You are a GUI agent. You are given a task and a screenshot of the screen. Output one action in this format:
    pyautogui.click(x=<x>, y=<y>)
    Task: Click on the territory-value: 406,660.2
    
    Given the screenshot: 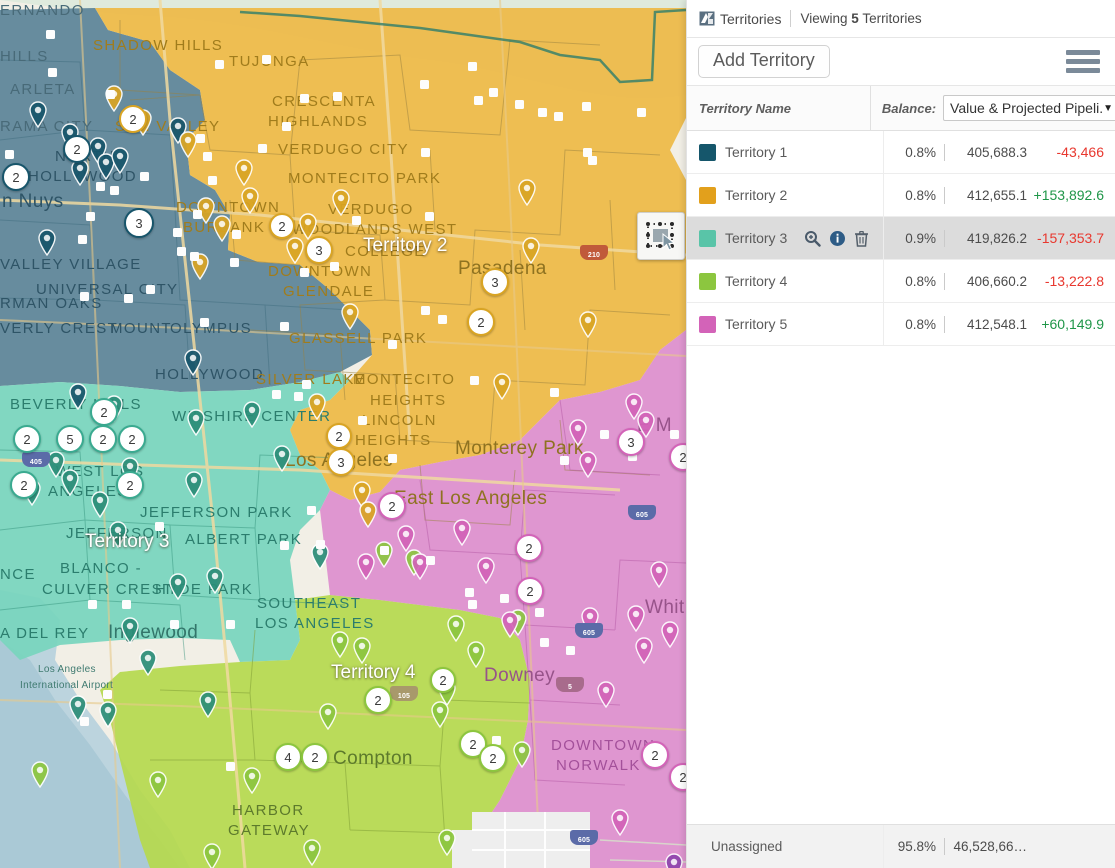 What is the action you would take?
    pyautogui.click(x=996, y=281)
    